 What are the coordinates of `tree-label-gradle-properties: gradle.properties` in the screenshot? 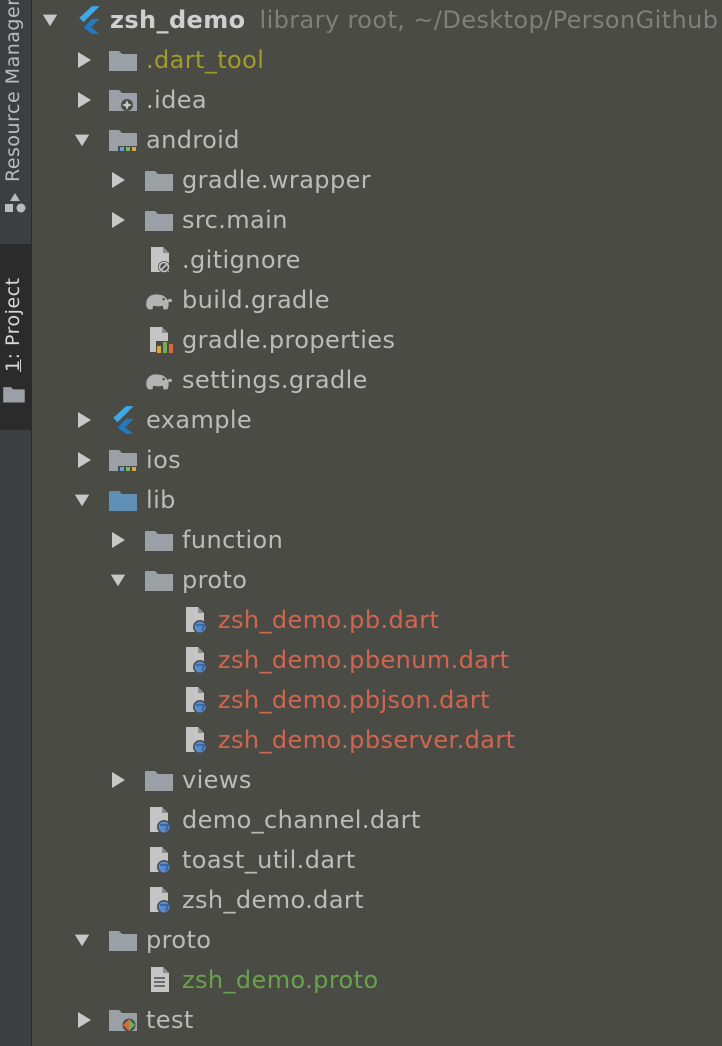 It's located at (289, 340).